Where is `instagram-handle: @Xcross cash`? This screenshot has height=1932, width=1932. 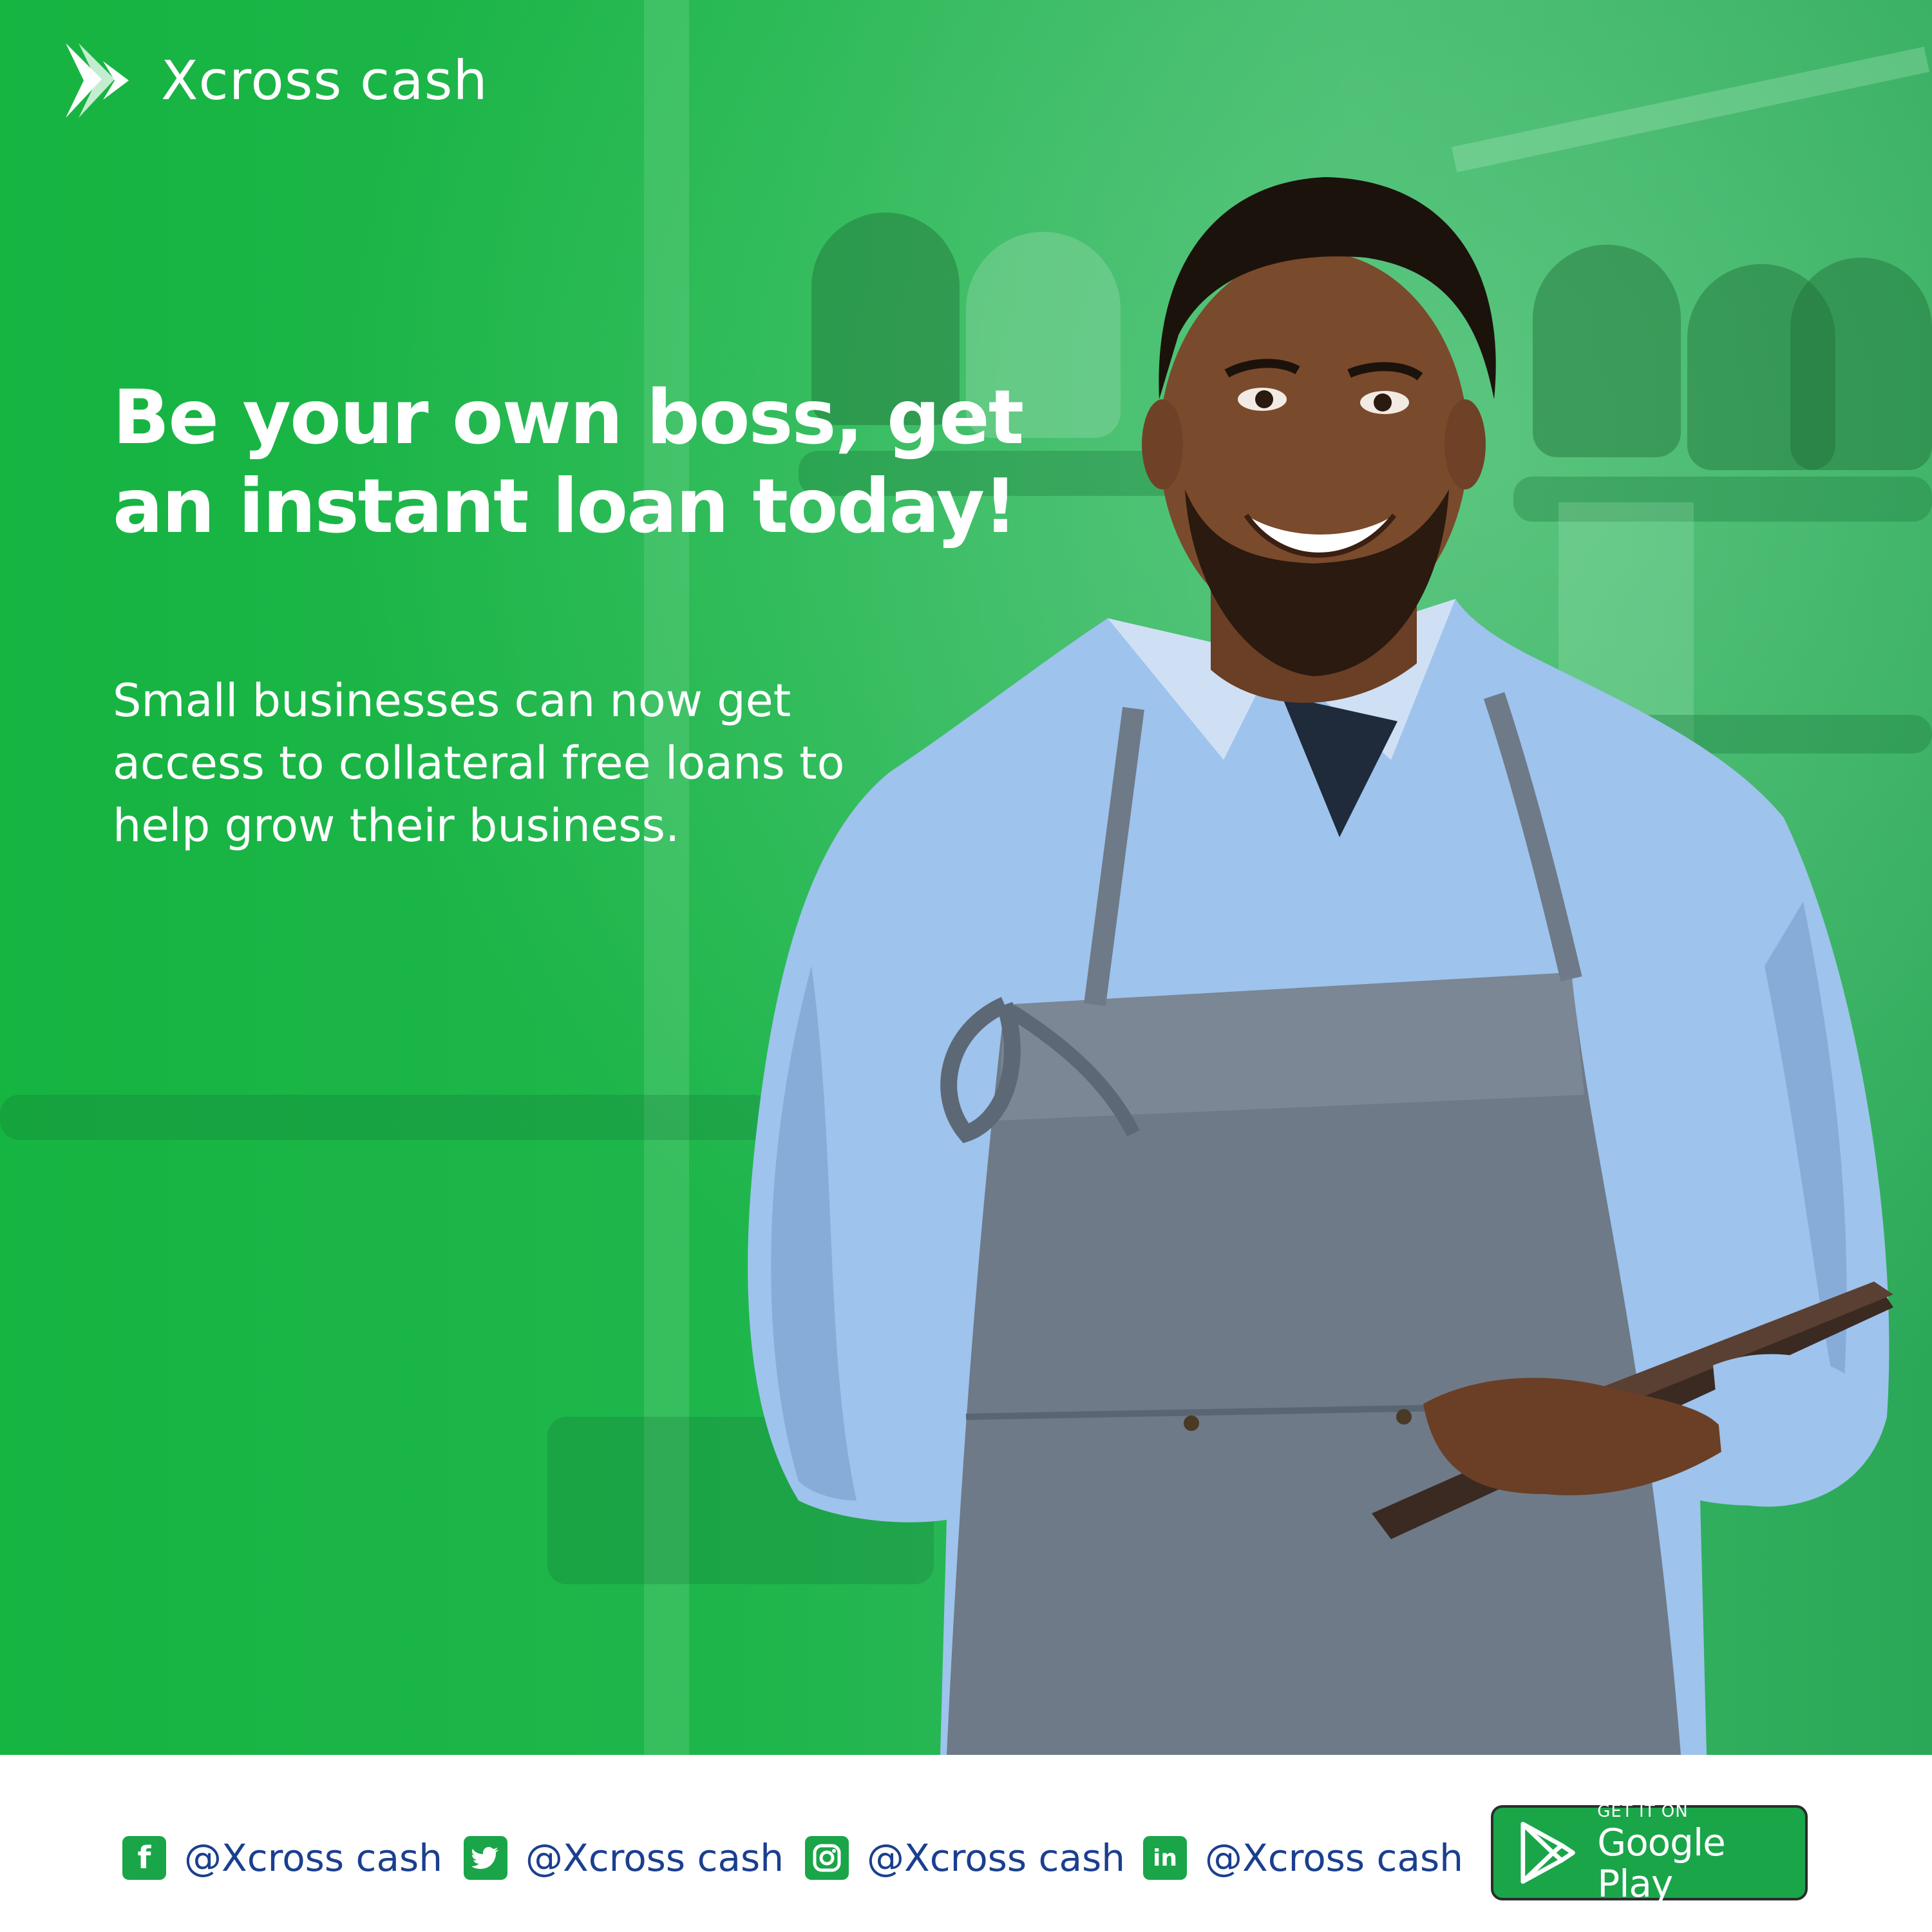
instagram-handle: @Xcross cash is located at coordinates (996, 1858).